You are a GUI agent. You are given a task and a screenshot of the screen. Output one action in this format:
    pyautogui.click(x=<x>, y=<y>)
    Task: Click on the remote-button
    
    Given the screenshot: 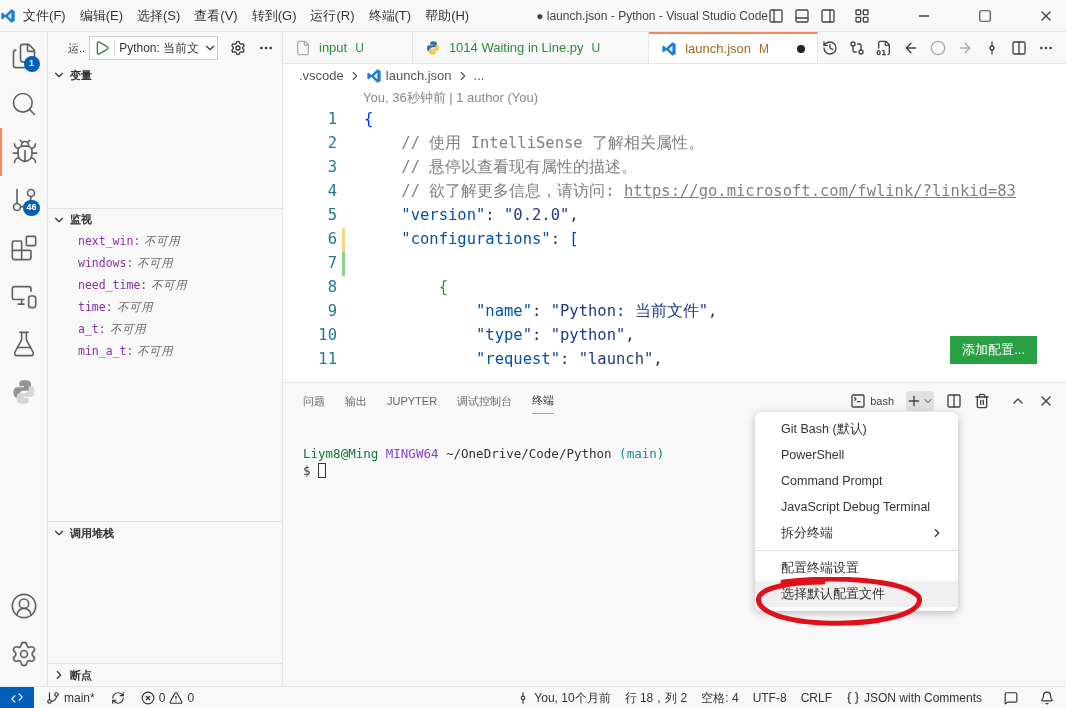 What is the action you would take?
    pyautogui.click(x=17, y=697)
    